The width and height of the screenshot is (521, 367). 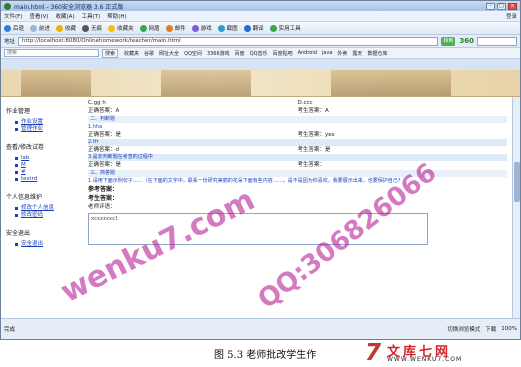 What do you see at coordinates (297, 142) in the screenshot?
I see `question-text: 2.tfr` at bounding box center [297, 142].